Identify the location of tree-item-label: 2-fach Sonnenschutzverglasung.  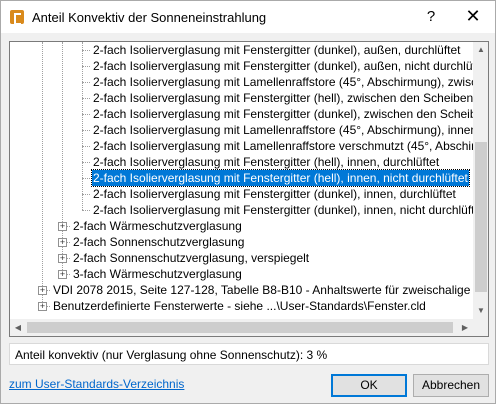
(159, 242).